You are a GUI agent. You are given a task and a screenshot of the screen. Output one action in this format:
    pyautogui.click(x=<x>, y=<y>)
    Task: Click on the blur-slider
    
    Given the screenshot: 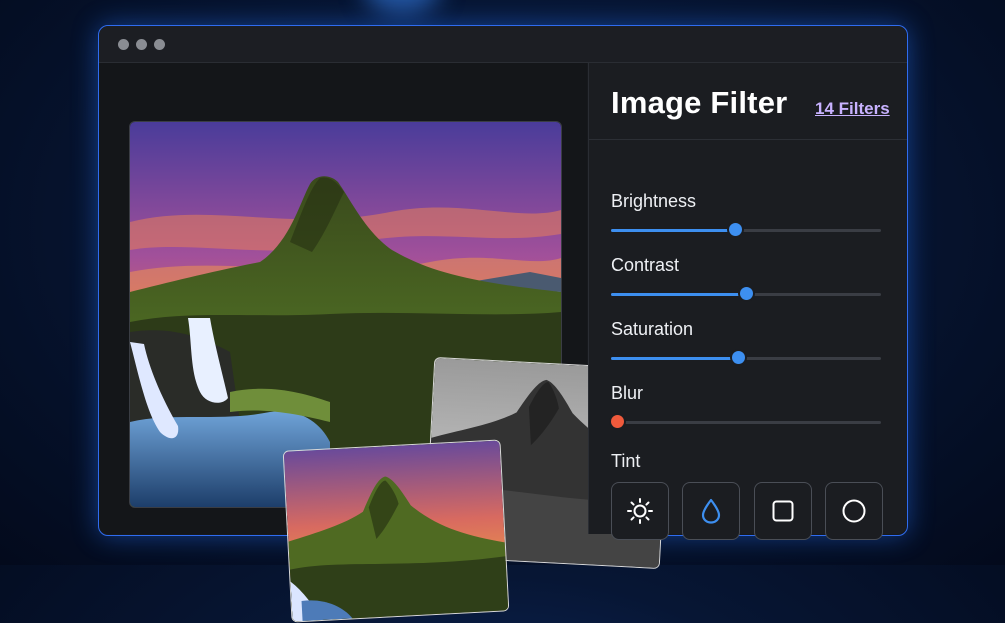 What is the action you would take?
    pyautogui.click(x=746, y=422)
    